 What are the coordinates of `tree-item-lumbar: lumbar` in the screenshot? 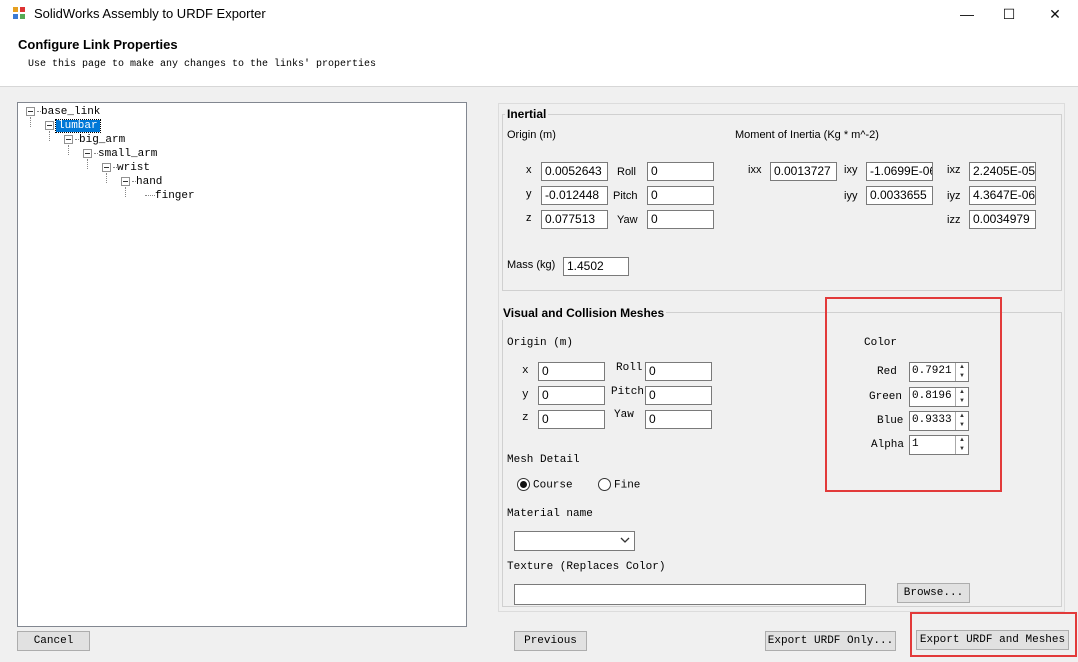 It's located at (73, 126).